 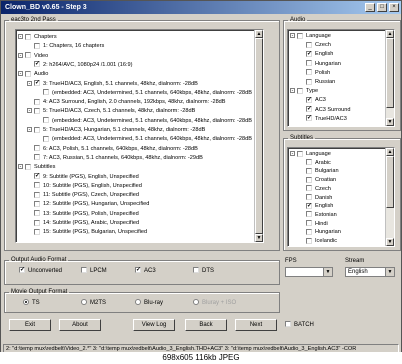 What do you see at coordinates (94, 271) in the screenshot?
I see `lpcm-checkbox: LPCM` at bounding box center [94, 271].